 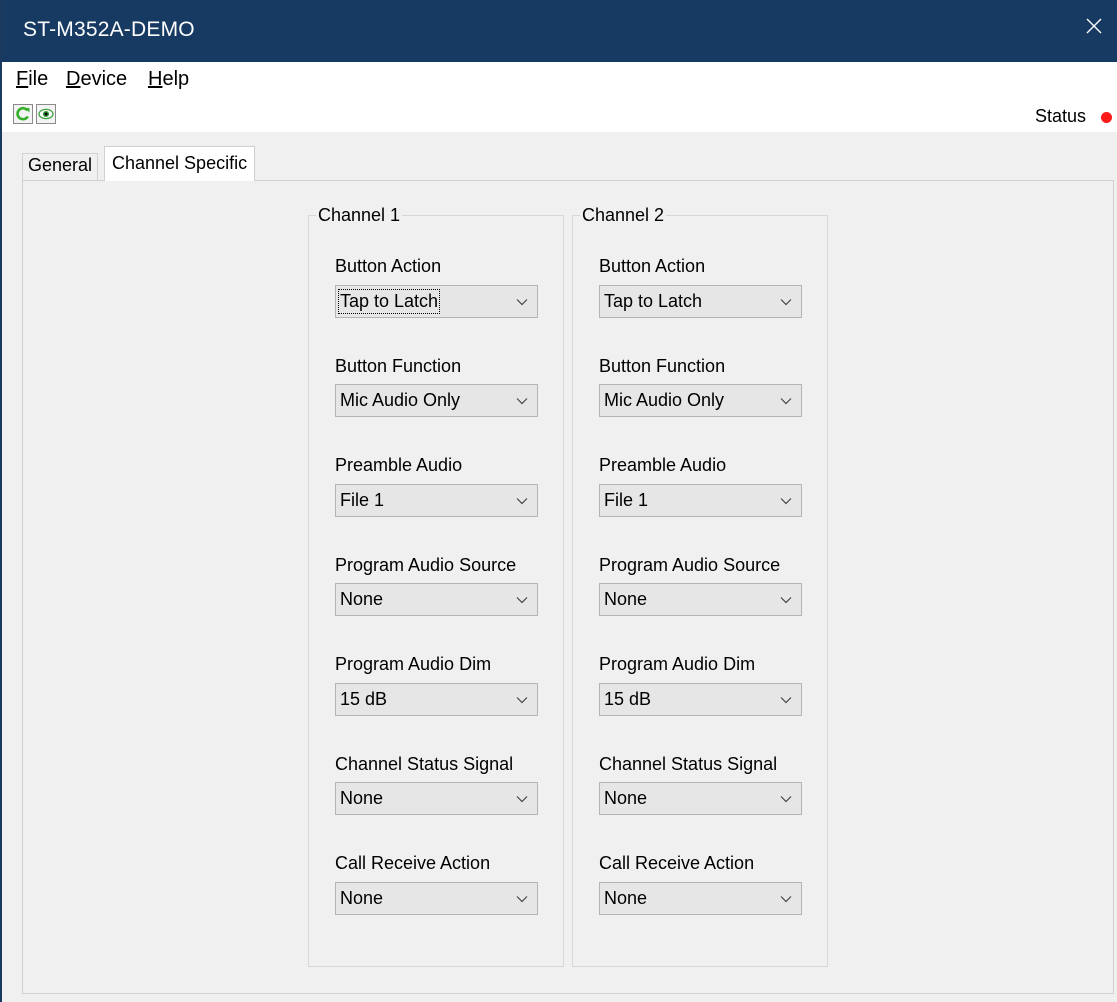 I want to click on tab-general: General, so click(x=60, y=166).